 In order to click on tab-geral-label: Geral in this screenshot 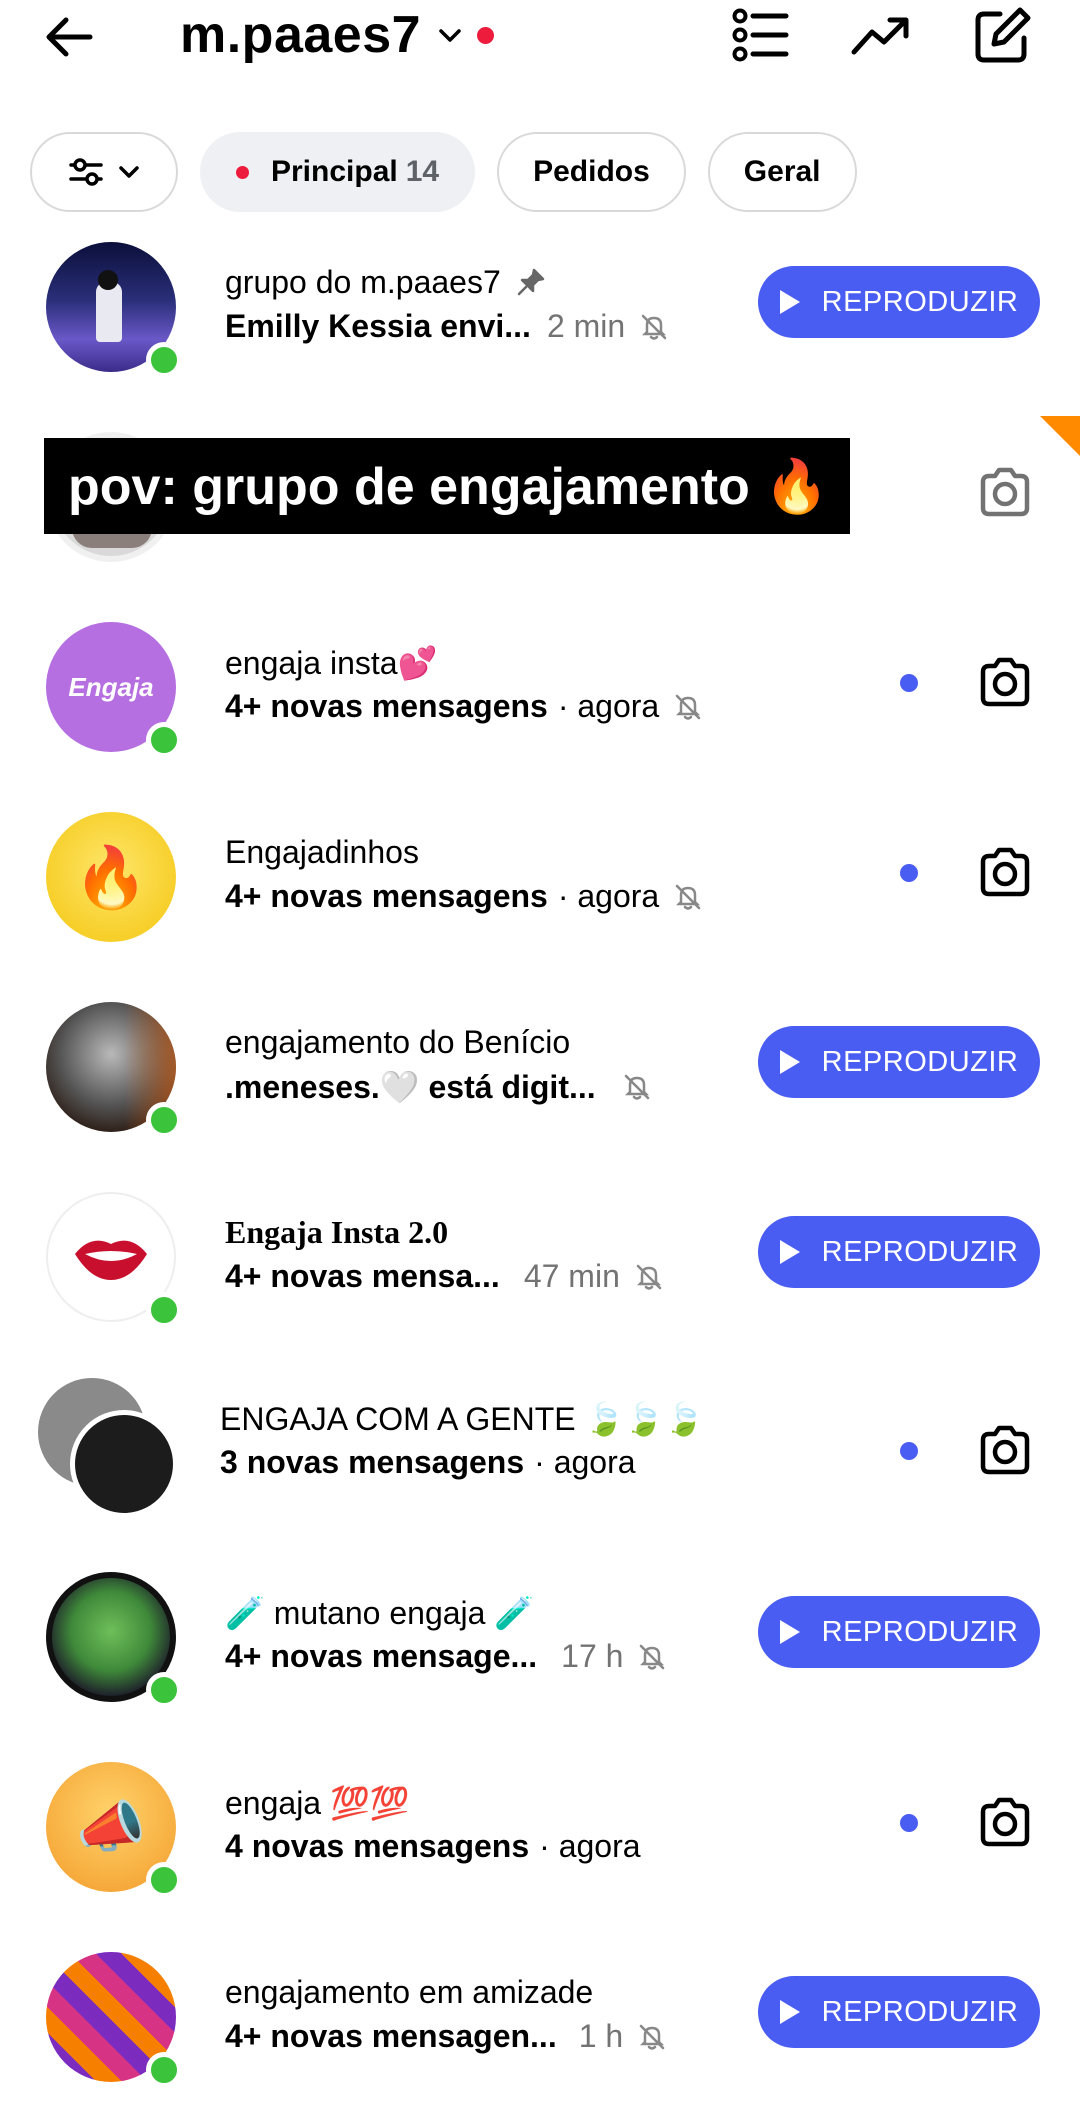, I will do `click(782, 171)`.